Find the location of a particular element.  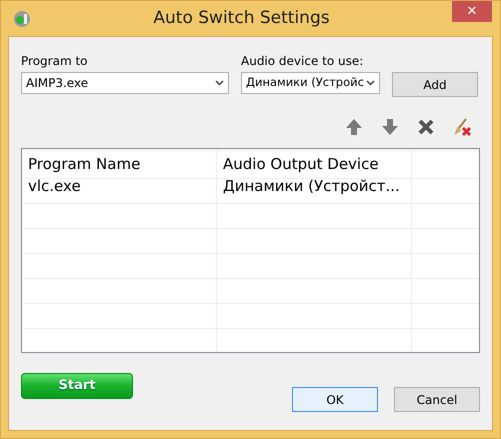

field-label: Audio device to use: is located at coordinates (302, 61).